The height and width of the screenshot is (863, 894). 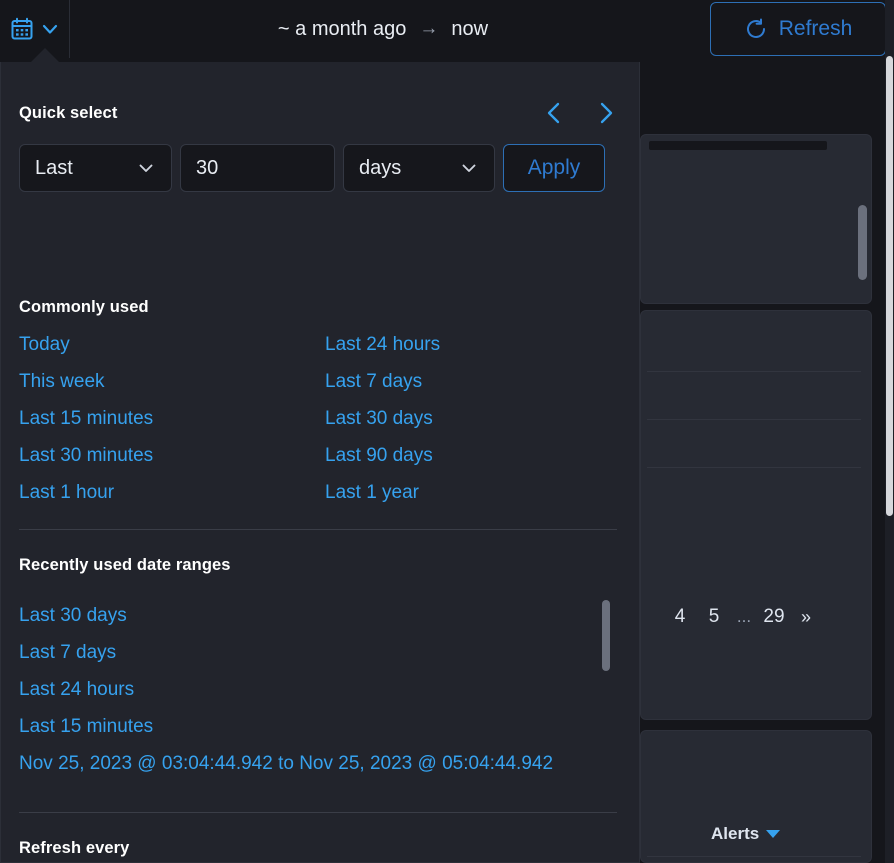 What do you see at coordinates (54, 167) in the screenshot?
I see `quick-select-direction-value: Last` at bounding box center [54, 167].